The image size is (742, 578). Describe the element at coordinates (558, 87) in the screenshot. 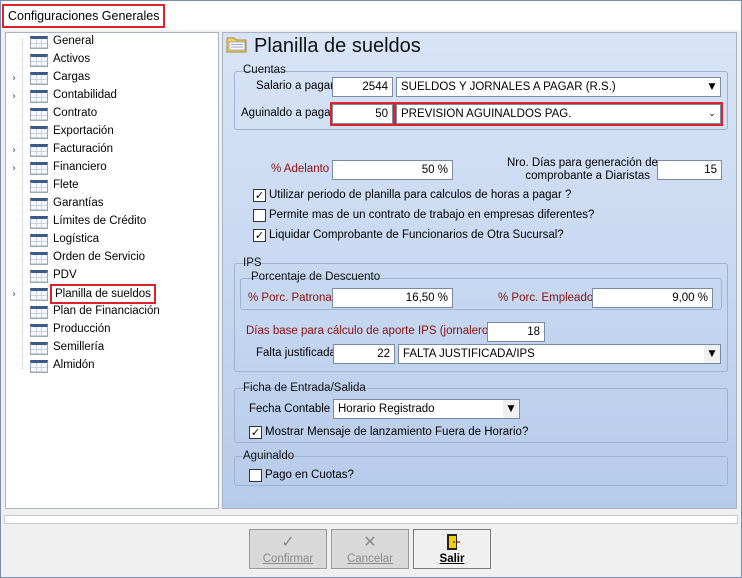

I see `salario-account-select: SUELDOS Y JORNALES A PAGAR (R.S.) ▼` at that location.